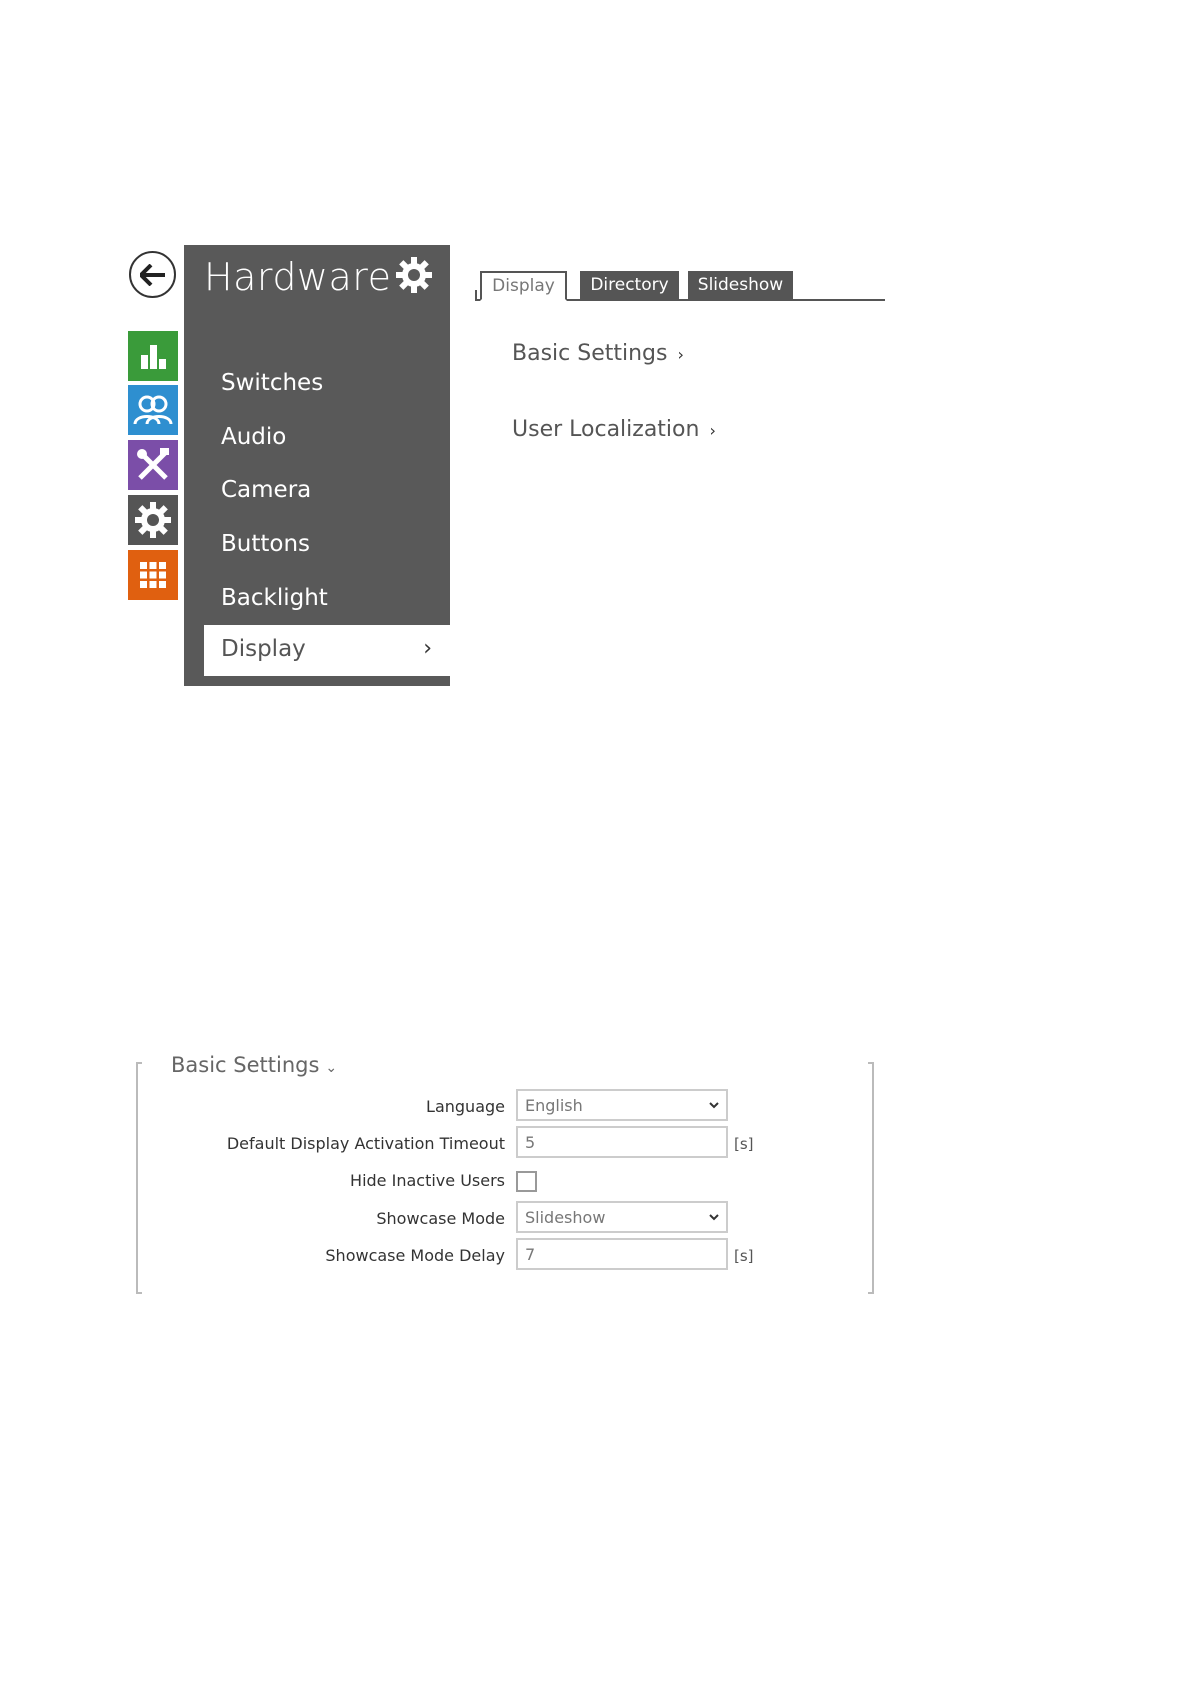  Describe the element at coordinates (526, 1181) in the screenshot. I see `hide-inactive-users-checkbox` at that location.